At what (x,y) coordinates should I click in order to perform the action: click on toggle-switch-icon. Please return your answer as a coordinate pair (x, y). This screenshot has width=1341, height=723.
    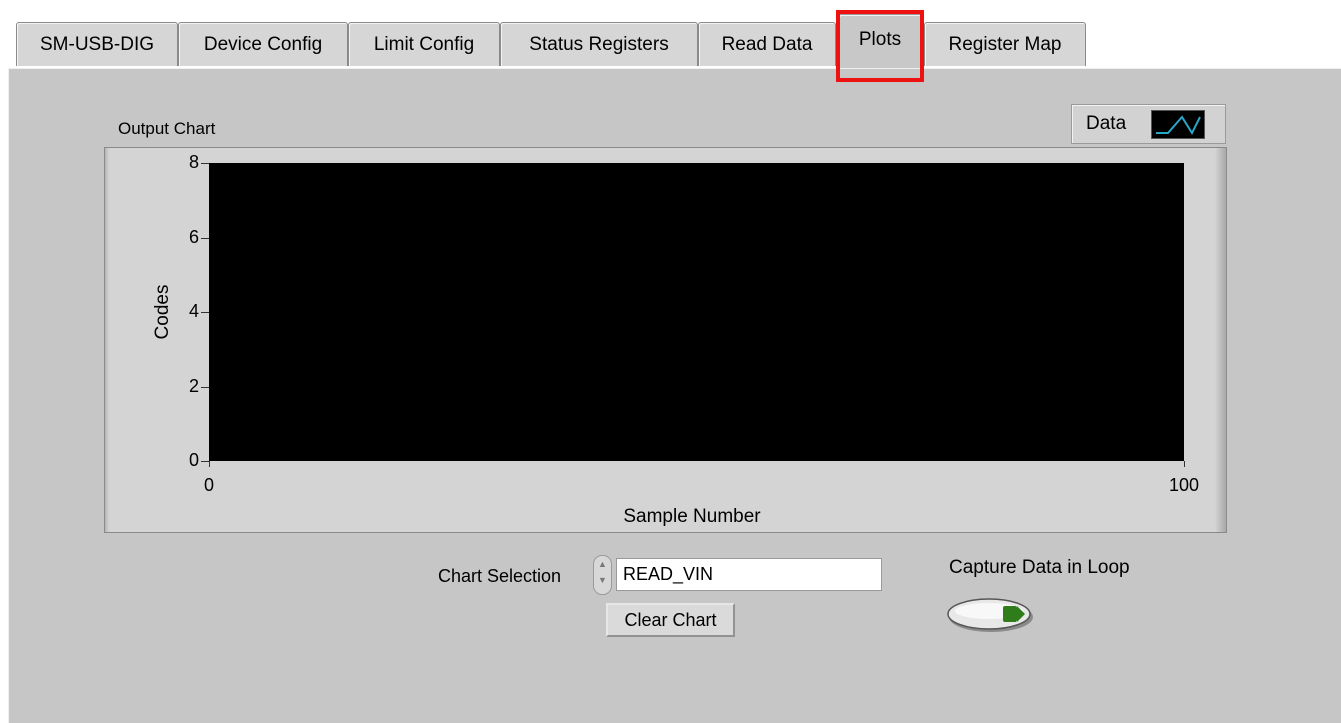
    Looking at the image, I should click on (990, 615).